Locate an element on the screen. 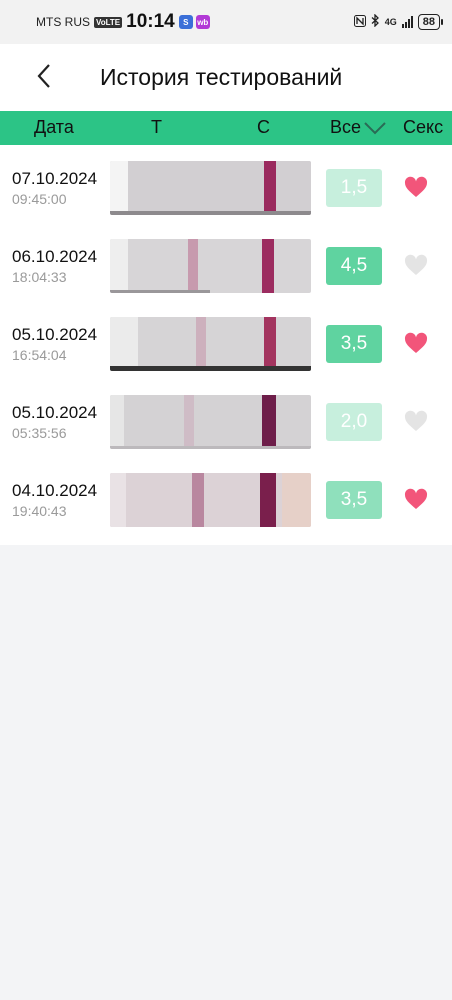  list-item: 05.10.2024 05:35:56 2,0 is located at coordinates (226, 420).